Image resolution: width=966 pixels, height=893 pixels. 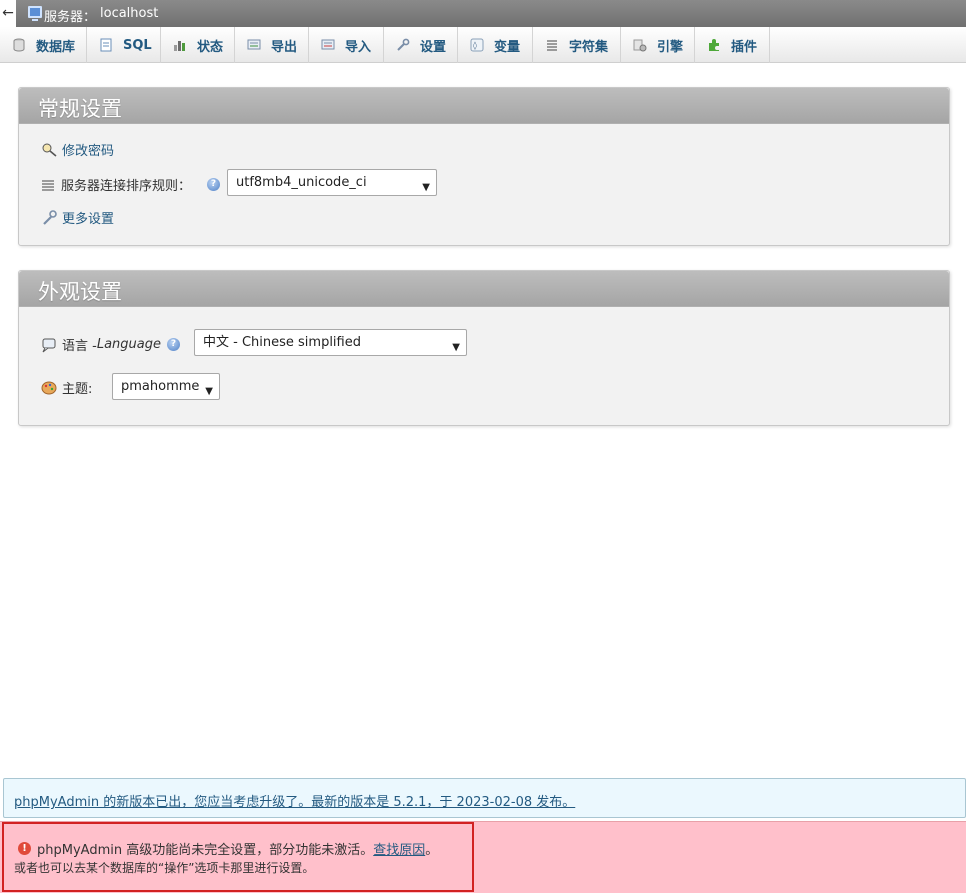 I want to click on tab-label: SQL, so click(x=137, y=45).